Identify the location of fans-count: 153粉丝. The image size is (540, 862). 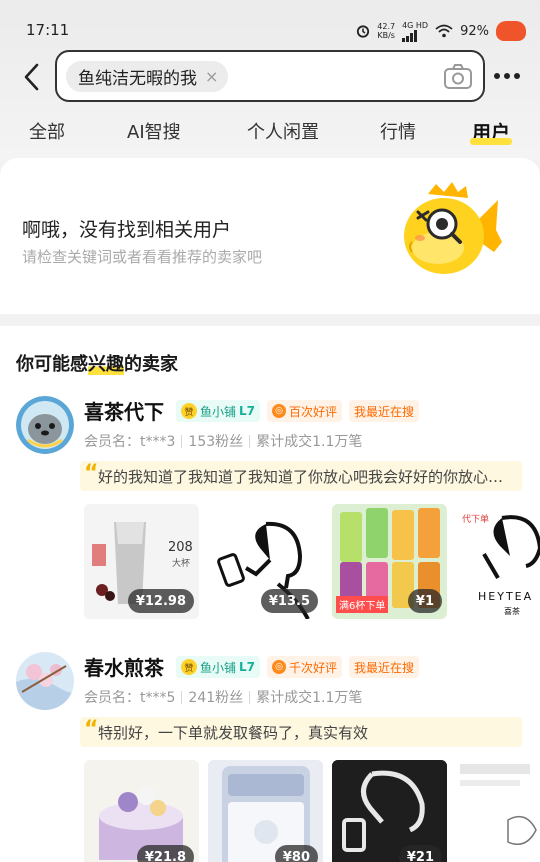
(216, 442).